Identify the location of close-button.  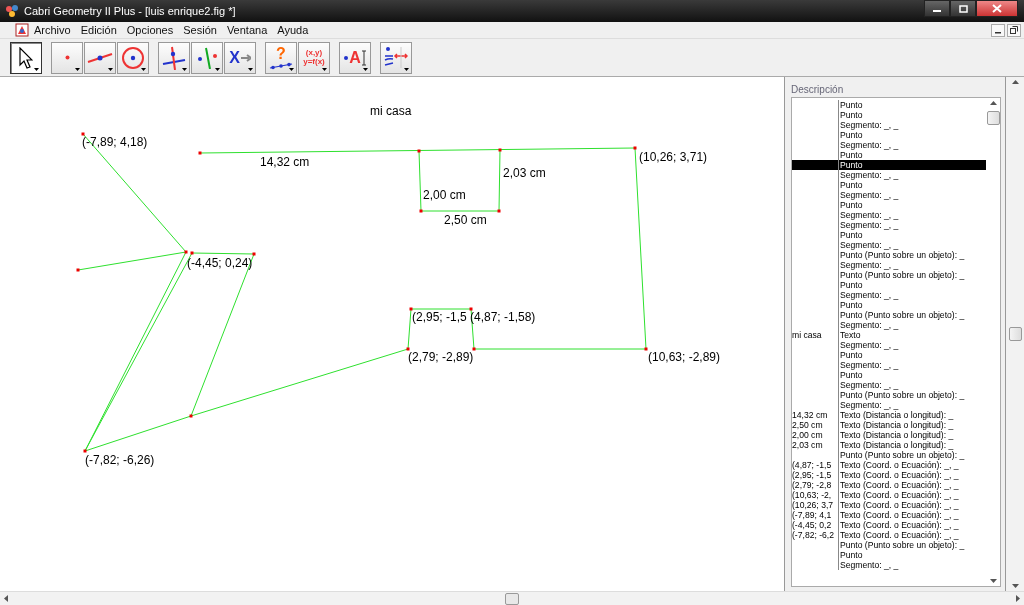
(997, 8).